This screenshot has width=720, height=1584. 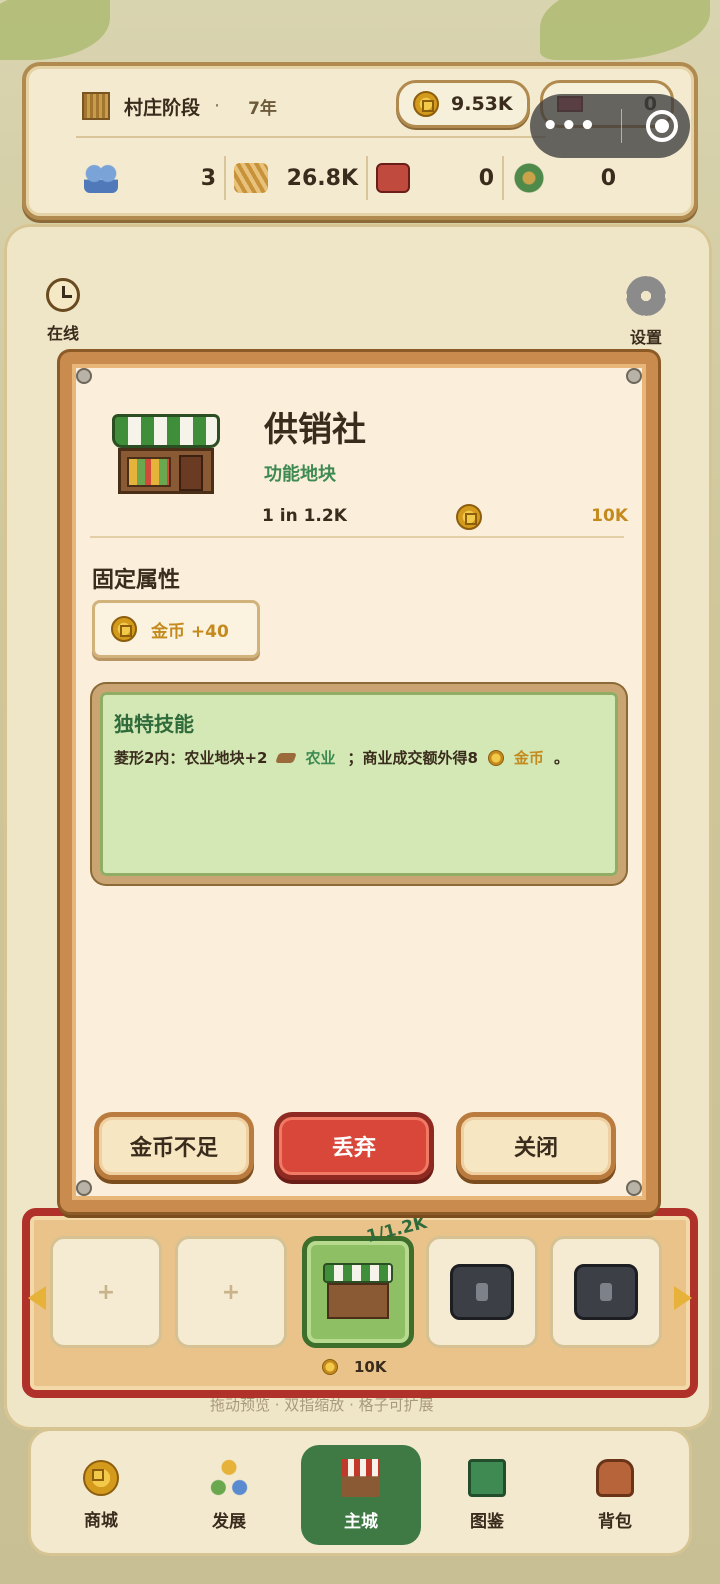 I want to click on fixed-attributes-title: 固定属性, so click(x=136, y=580).